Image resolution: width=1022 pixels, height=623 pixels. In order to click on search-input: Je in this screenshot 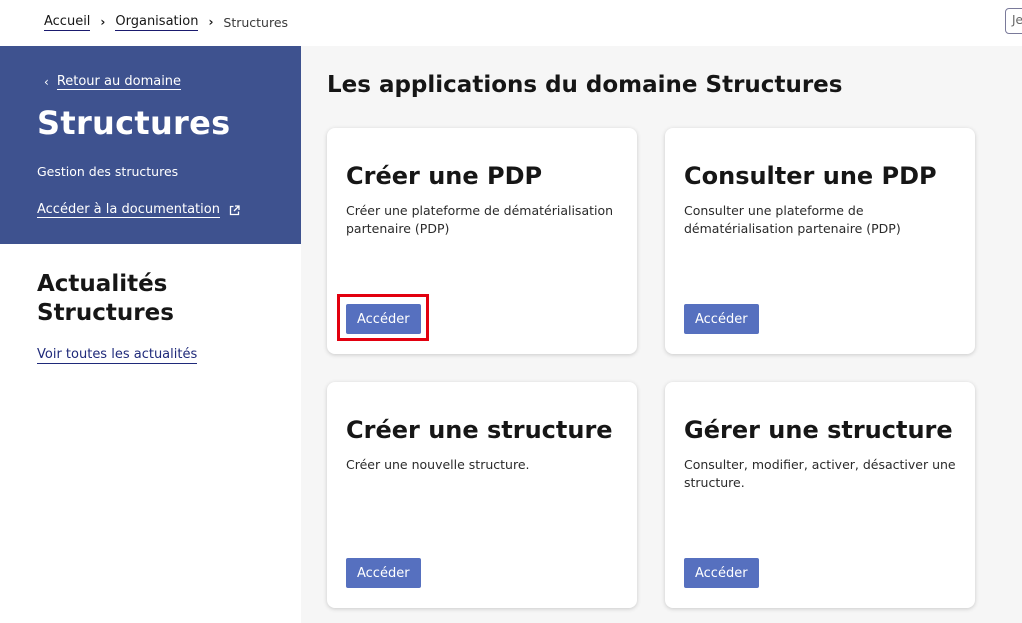, I will do `click(1013, 21)`.